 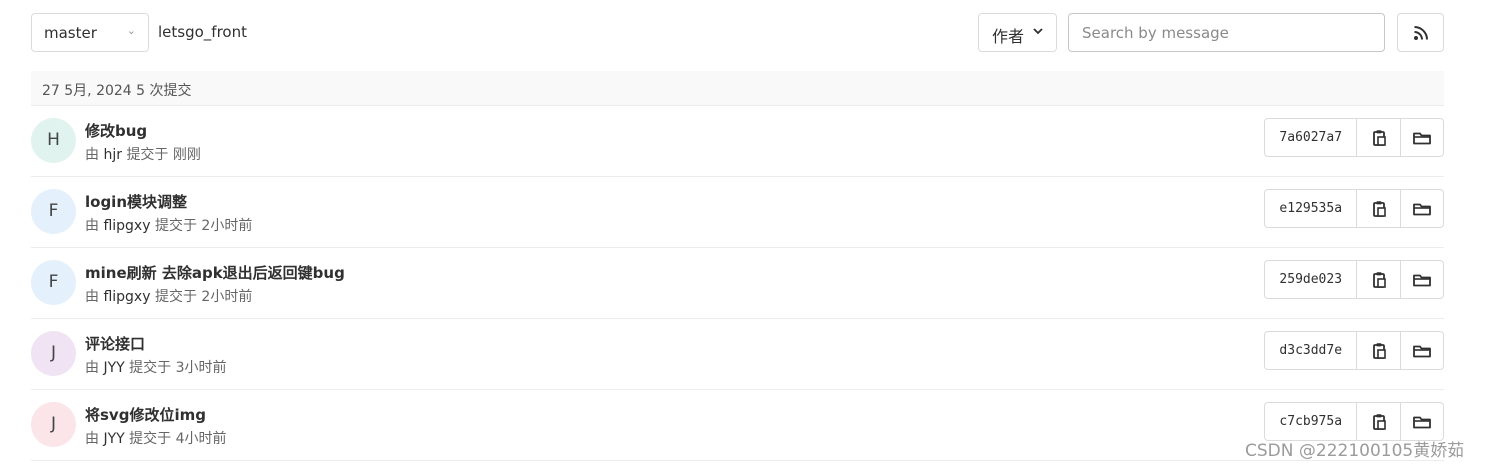 I want to click on branch-dropdown: master ⌄, so click(x=90, y=32).